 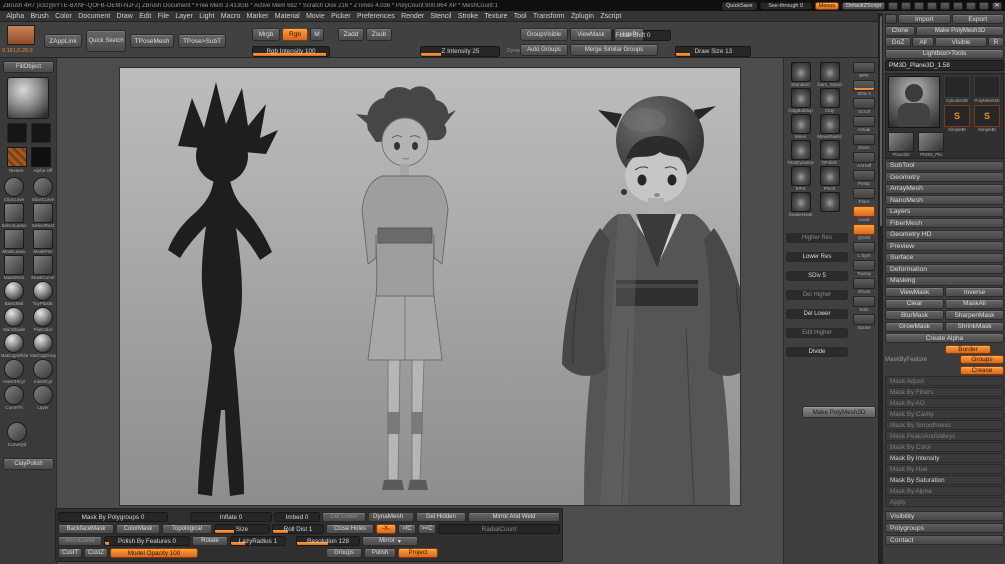 What do you see at coordinates (21, 35) in the screenshot?
I see `color-swatch` at bounding box center [21, 35].